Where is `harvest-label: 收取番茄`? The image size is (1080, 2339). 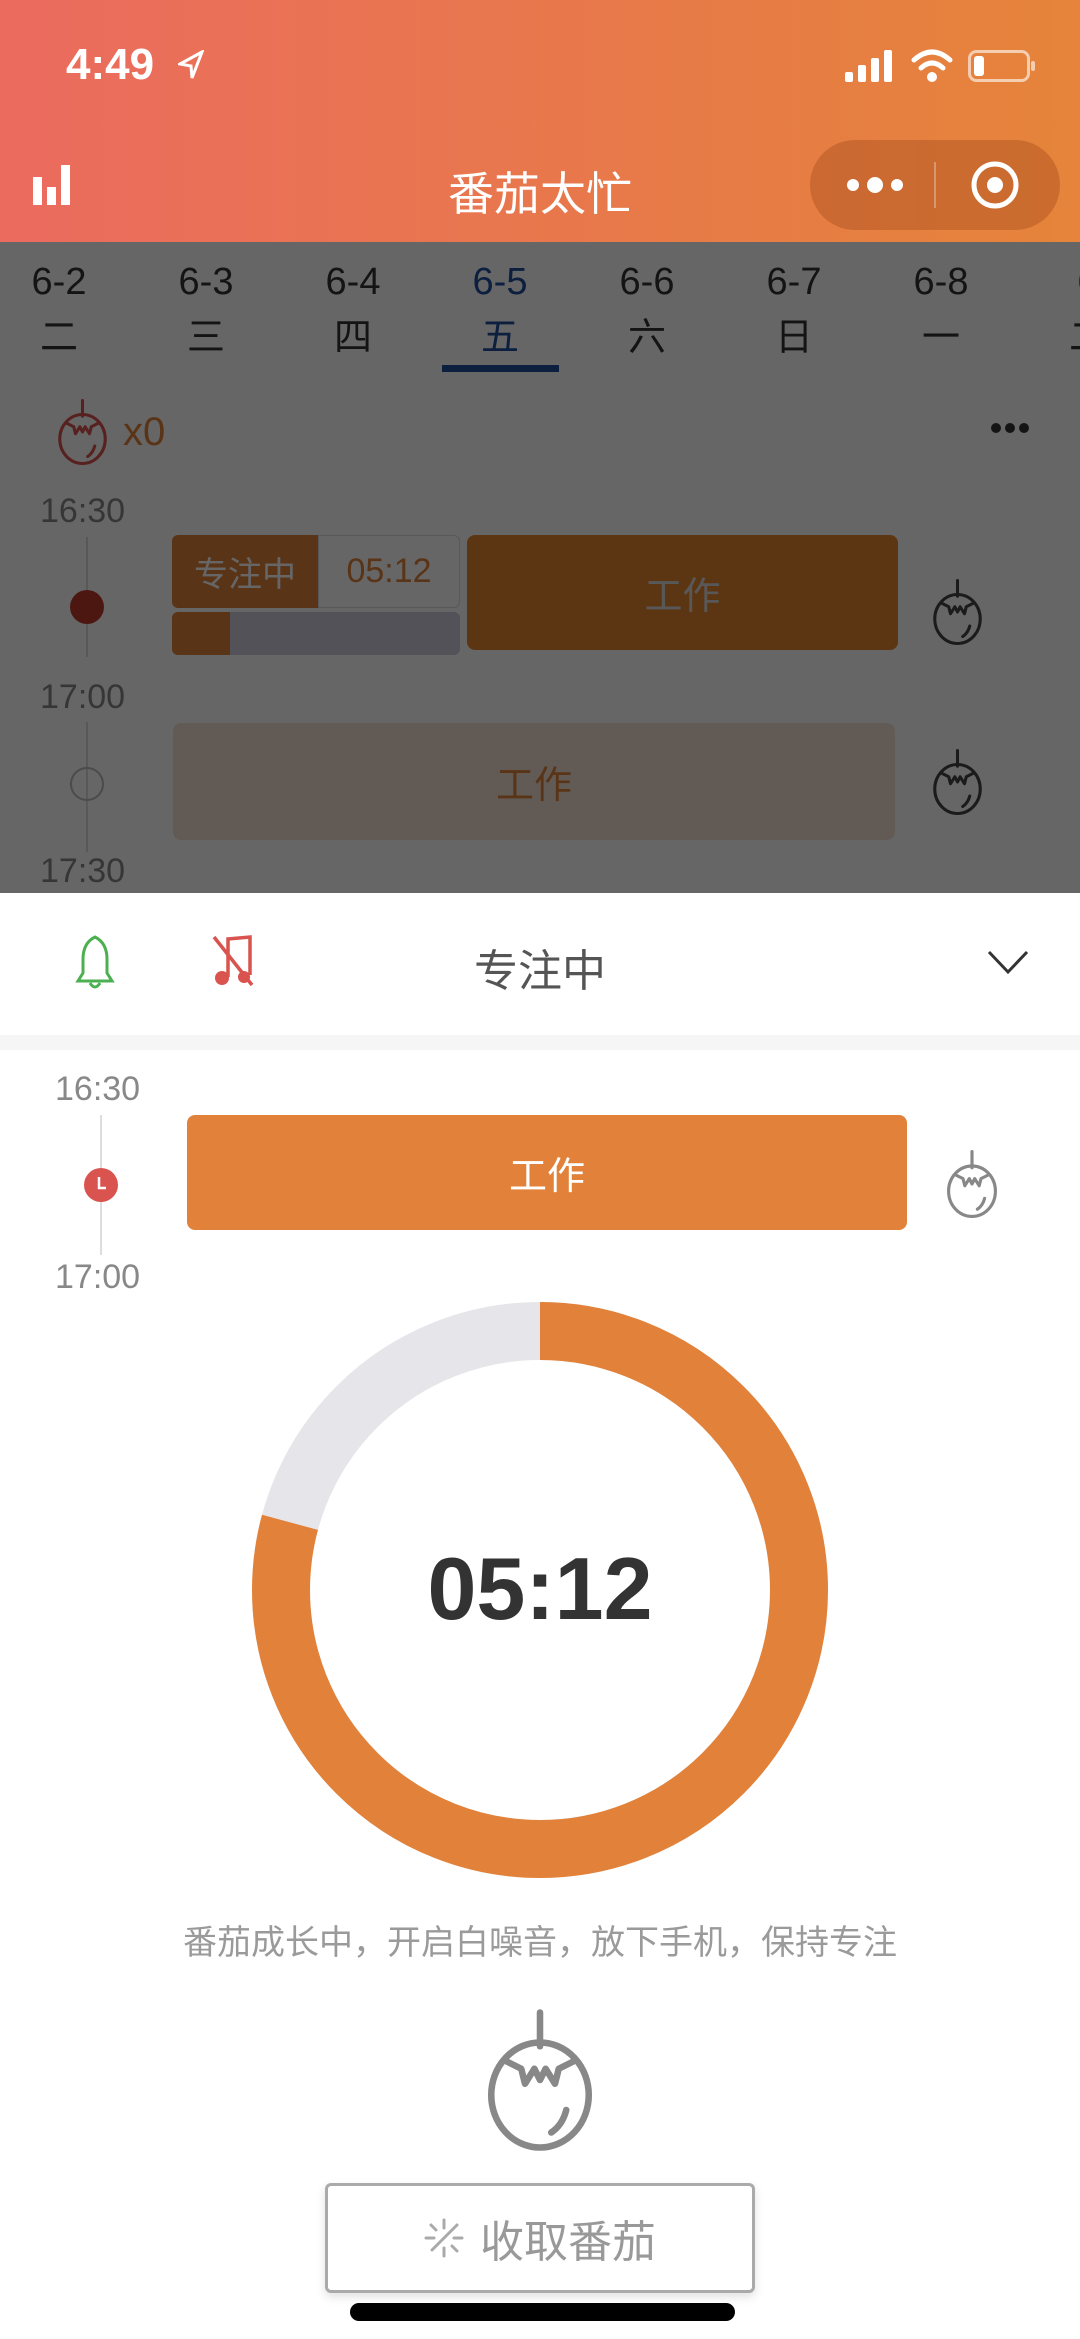 harvest-label: 收取番茄 is located at coordinates (568, 2242).